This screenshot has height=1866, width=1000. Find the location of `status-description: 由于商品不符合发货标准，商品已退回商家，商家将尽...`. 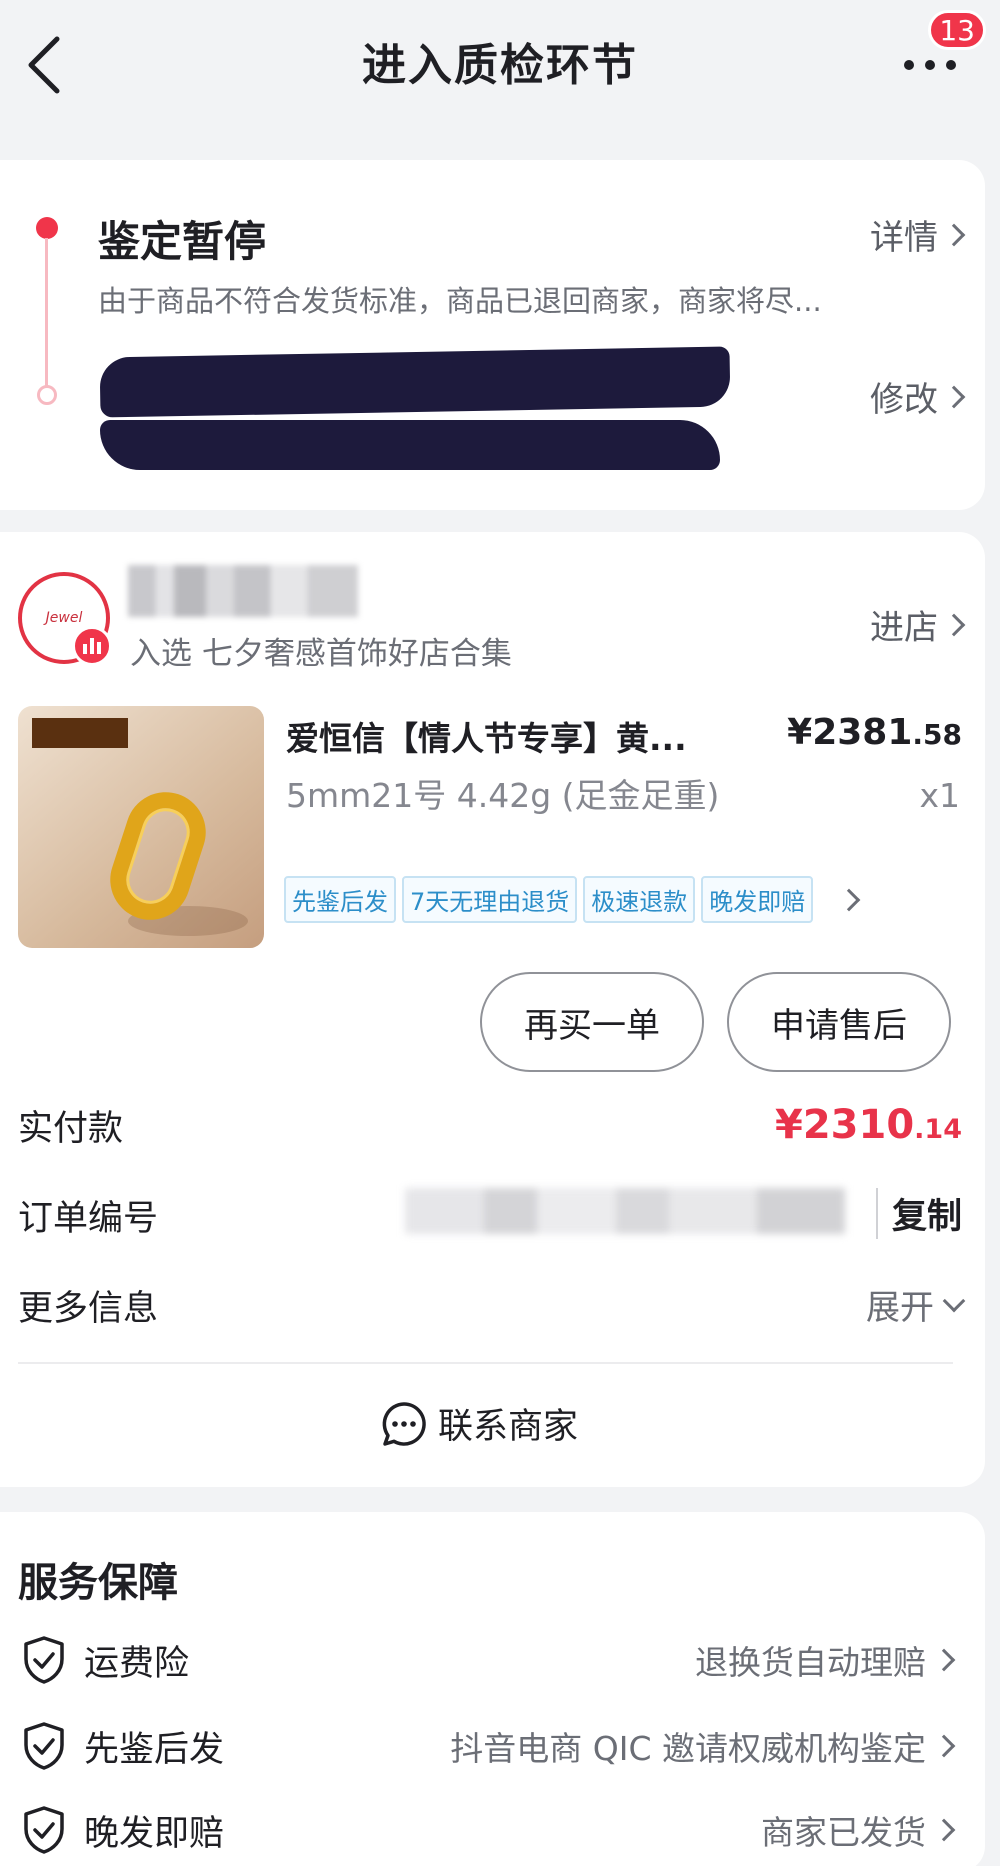

status-description: 由于商品不符合发货标准，商品已退回商家，商家将尽... is located at coordinates (460, 301).